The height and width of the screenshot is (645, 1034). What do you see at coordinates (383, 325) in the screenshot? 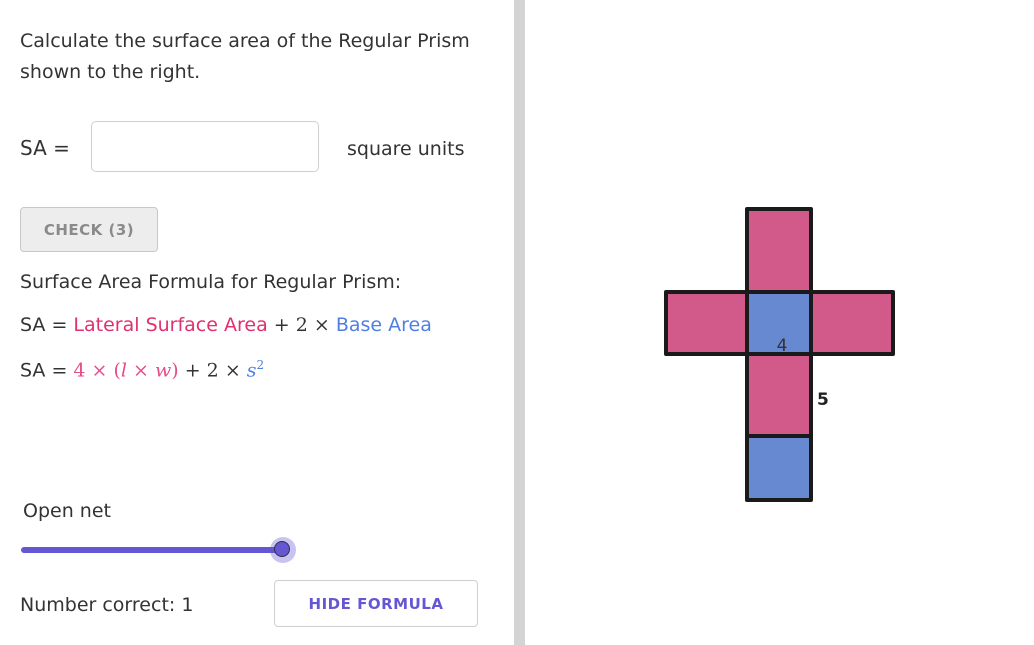
I see `base-area-term: Base Area` at bounding box center [383, 325].